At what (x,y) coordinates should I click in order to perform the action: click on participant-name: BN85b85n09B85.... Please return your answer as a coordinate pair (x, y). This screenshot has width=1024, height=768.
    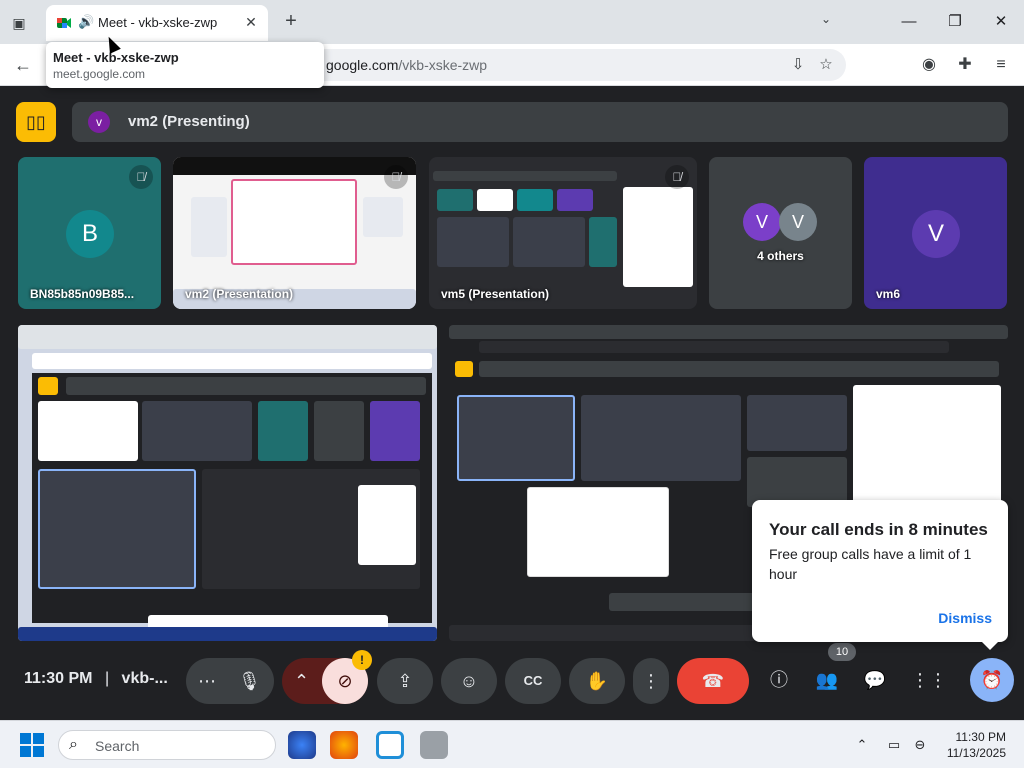
    Looking at the image, I should click on (82, 294).